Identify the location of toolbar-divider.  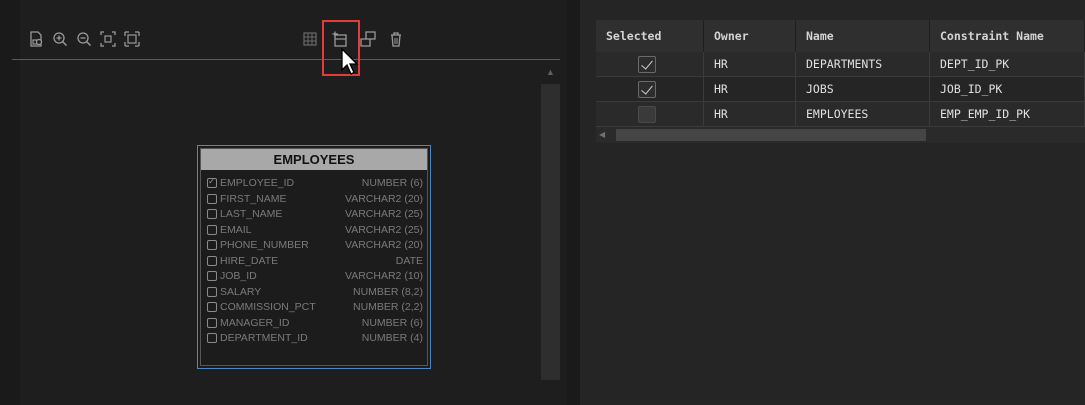
(286, 59).